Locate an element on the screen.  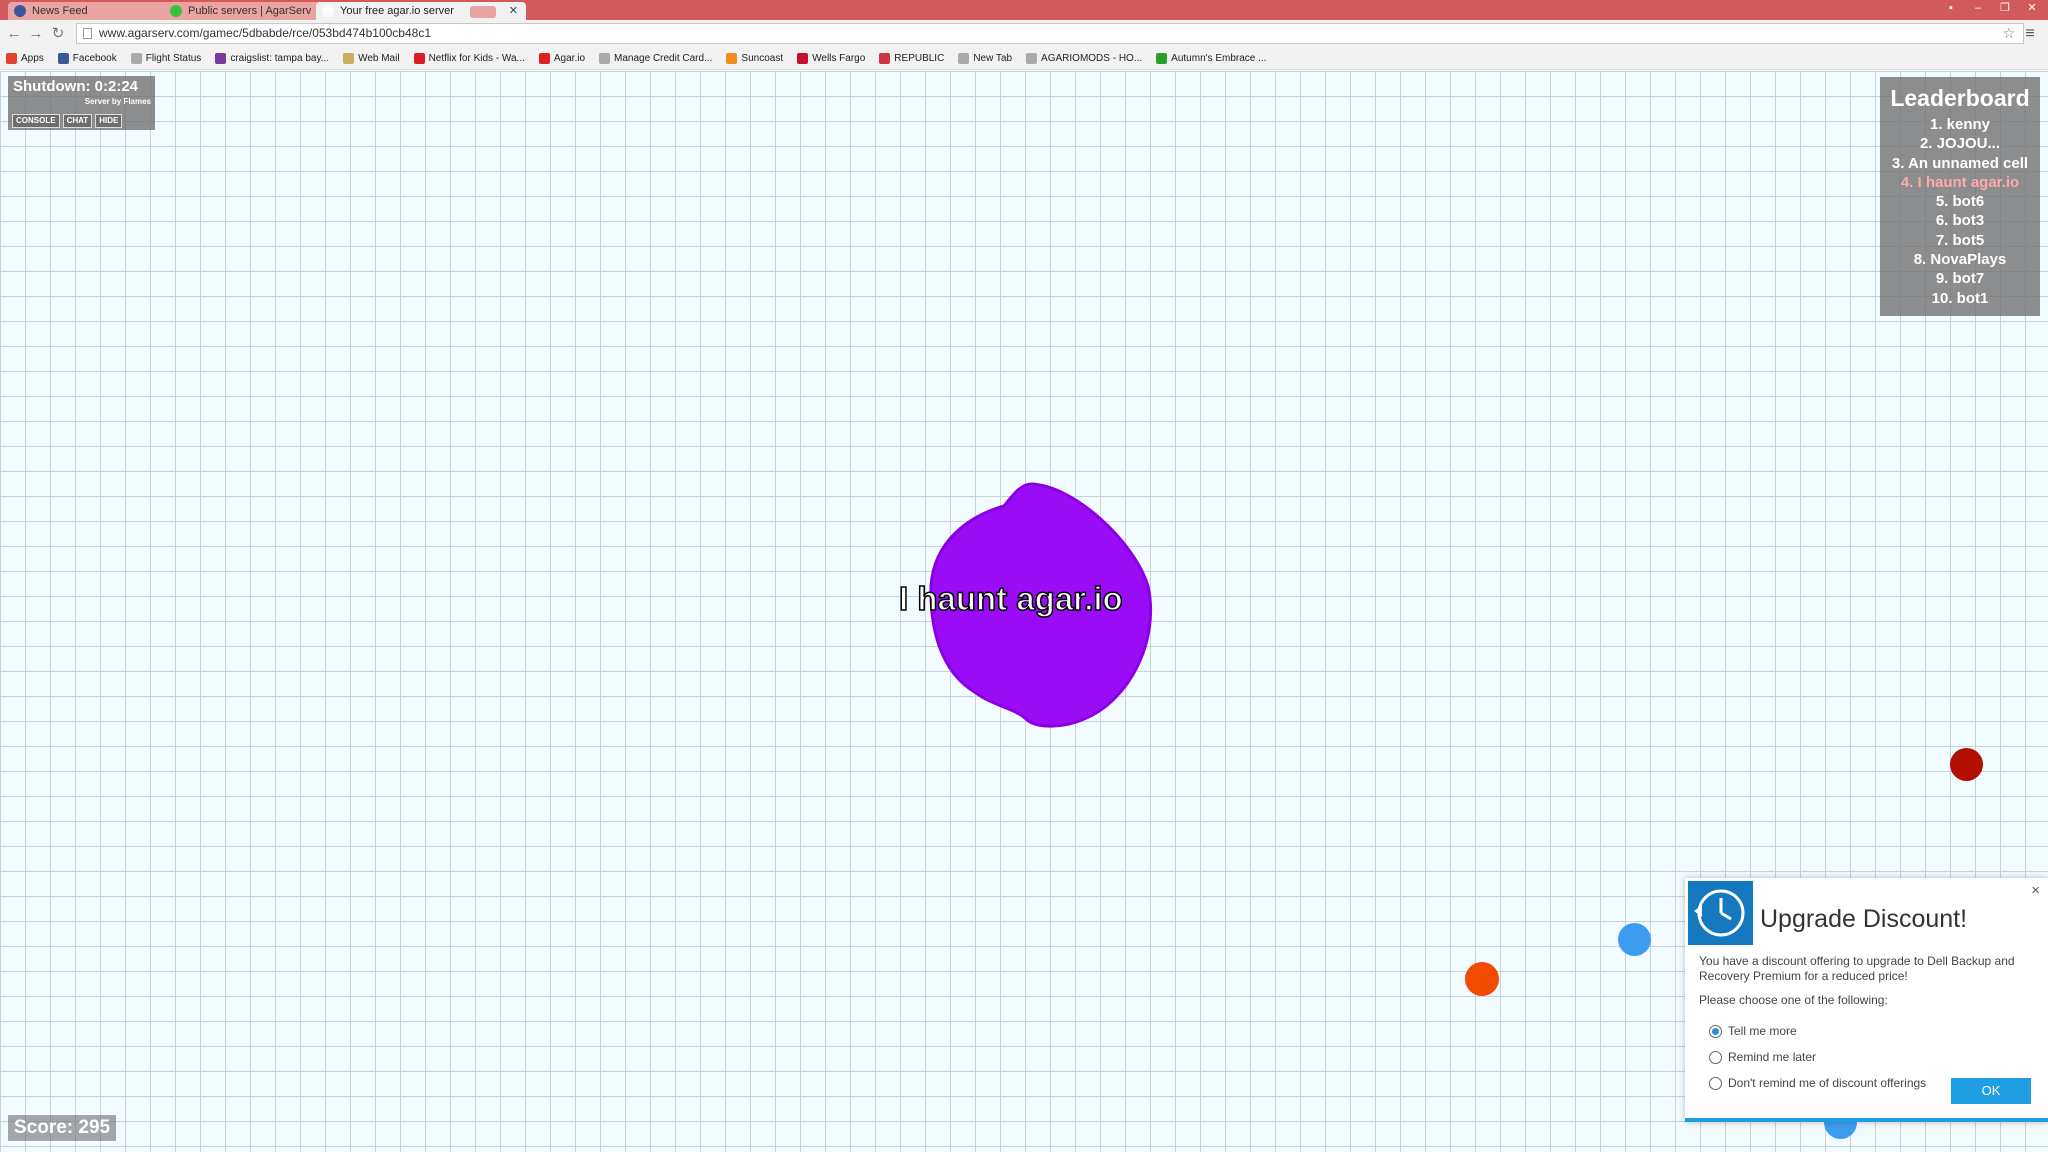
bookmark-item: Agar.io is located at coordinates (561, 58).